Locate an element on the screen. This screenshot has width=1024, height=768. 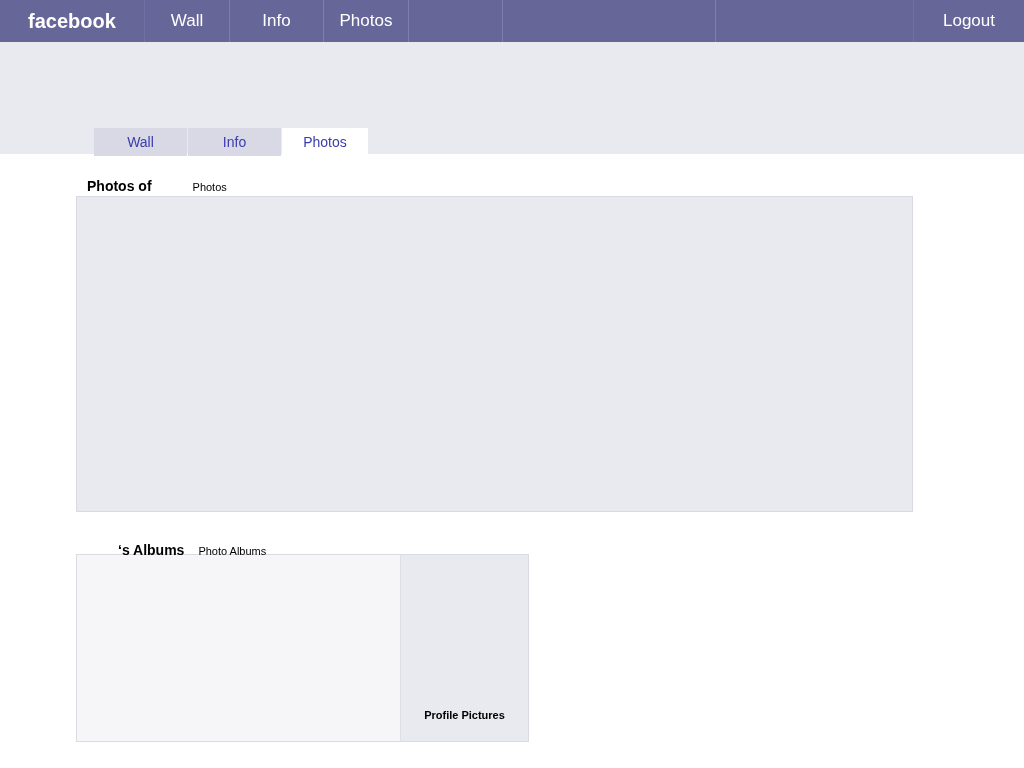
nav-link: Wall is located at coordinates (187, 21).